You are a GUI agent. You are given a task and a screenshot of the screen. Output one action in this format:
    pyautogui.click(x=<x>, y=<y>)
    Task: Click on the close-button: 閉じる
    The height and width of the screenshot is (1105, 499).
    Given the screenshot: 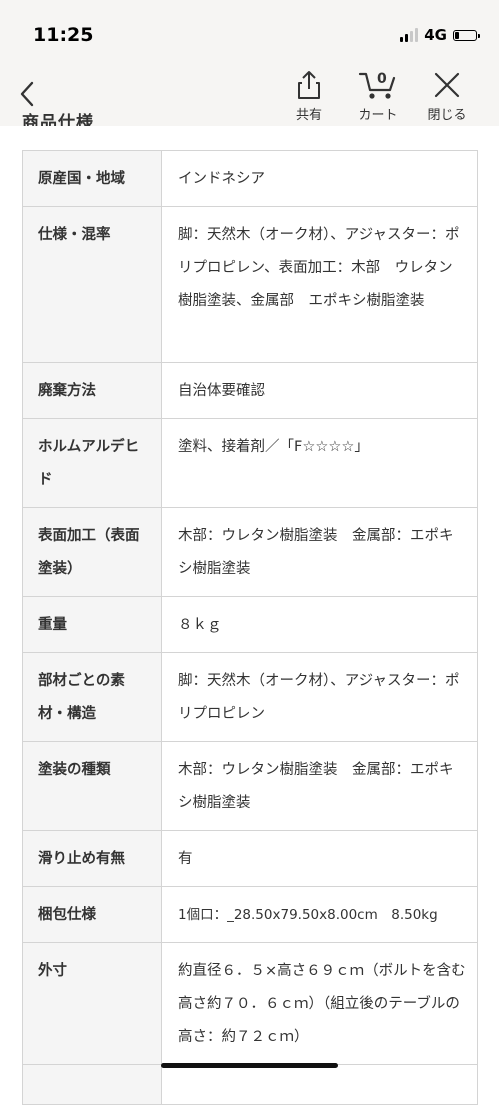 What is the action you would take?
    pyautogui.click(x=447, y=97)
    